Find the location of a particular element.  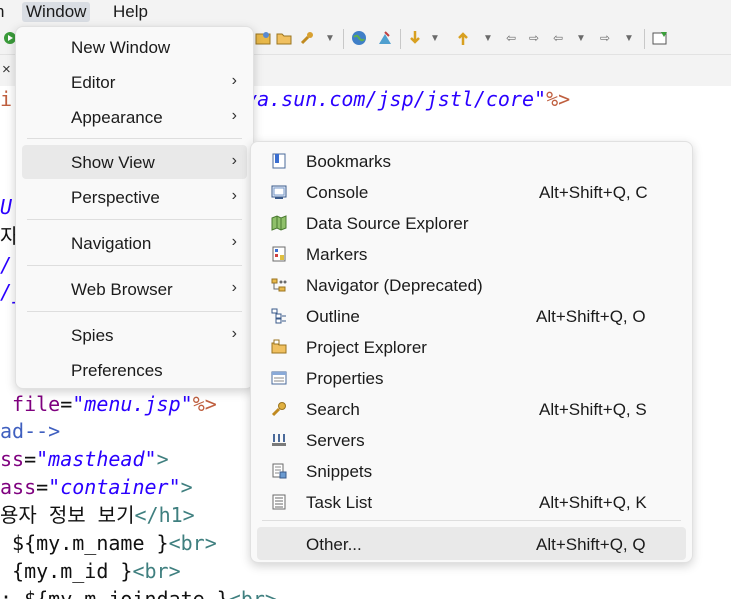

view-item-outline: Outline Alt+Shift+Q, O is located at coordinates (471, 316).